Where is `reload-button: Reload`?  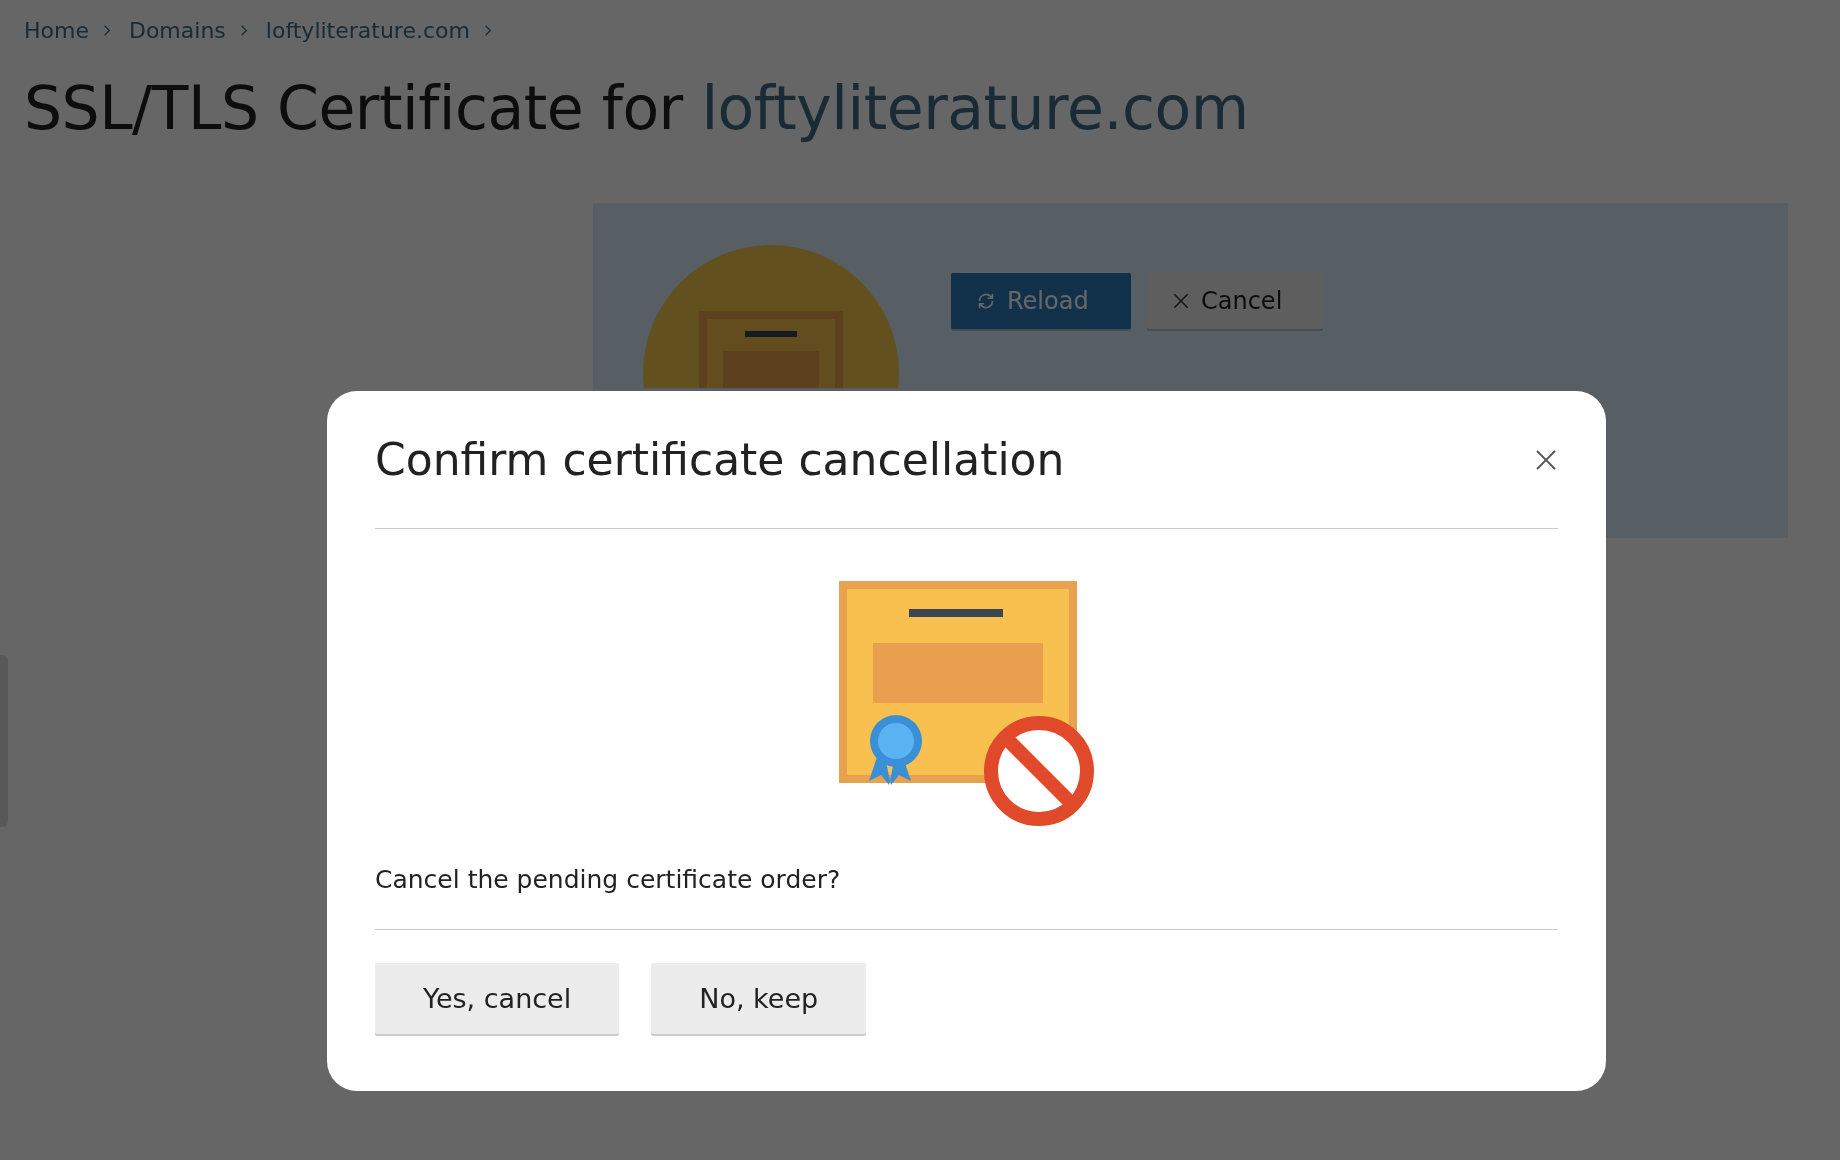 reload-button: Reload is located at coordinates (1041, 301).